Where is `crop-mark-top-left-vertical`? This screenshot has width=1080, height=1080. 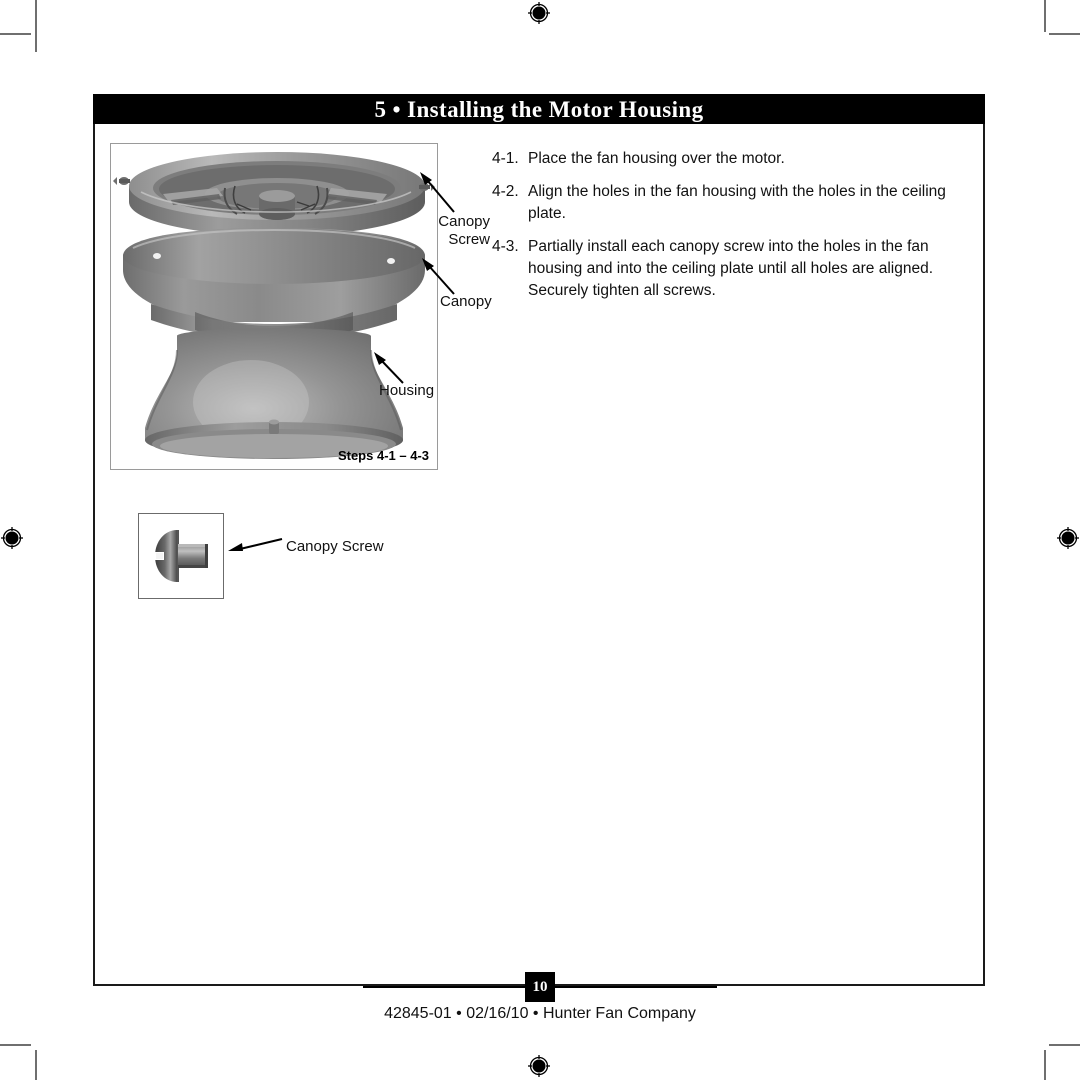
crop-mark-top-left-vertical is located at coordinates (36, 26).